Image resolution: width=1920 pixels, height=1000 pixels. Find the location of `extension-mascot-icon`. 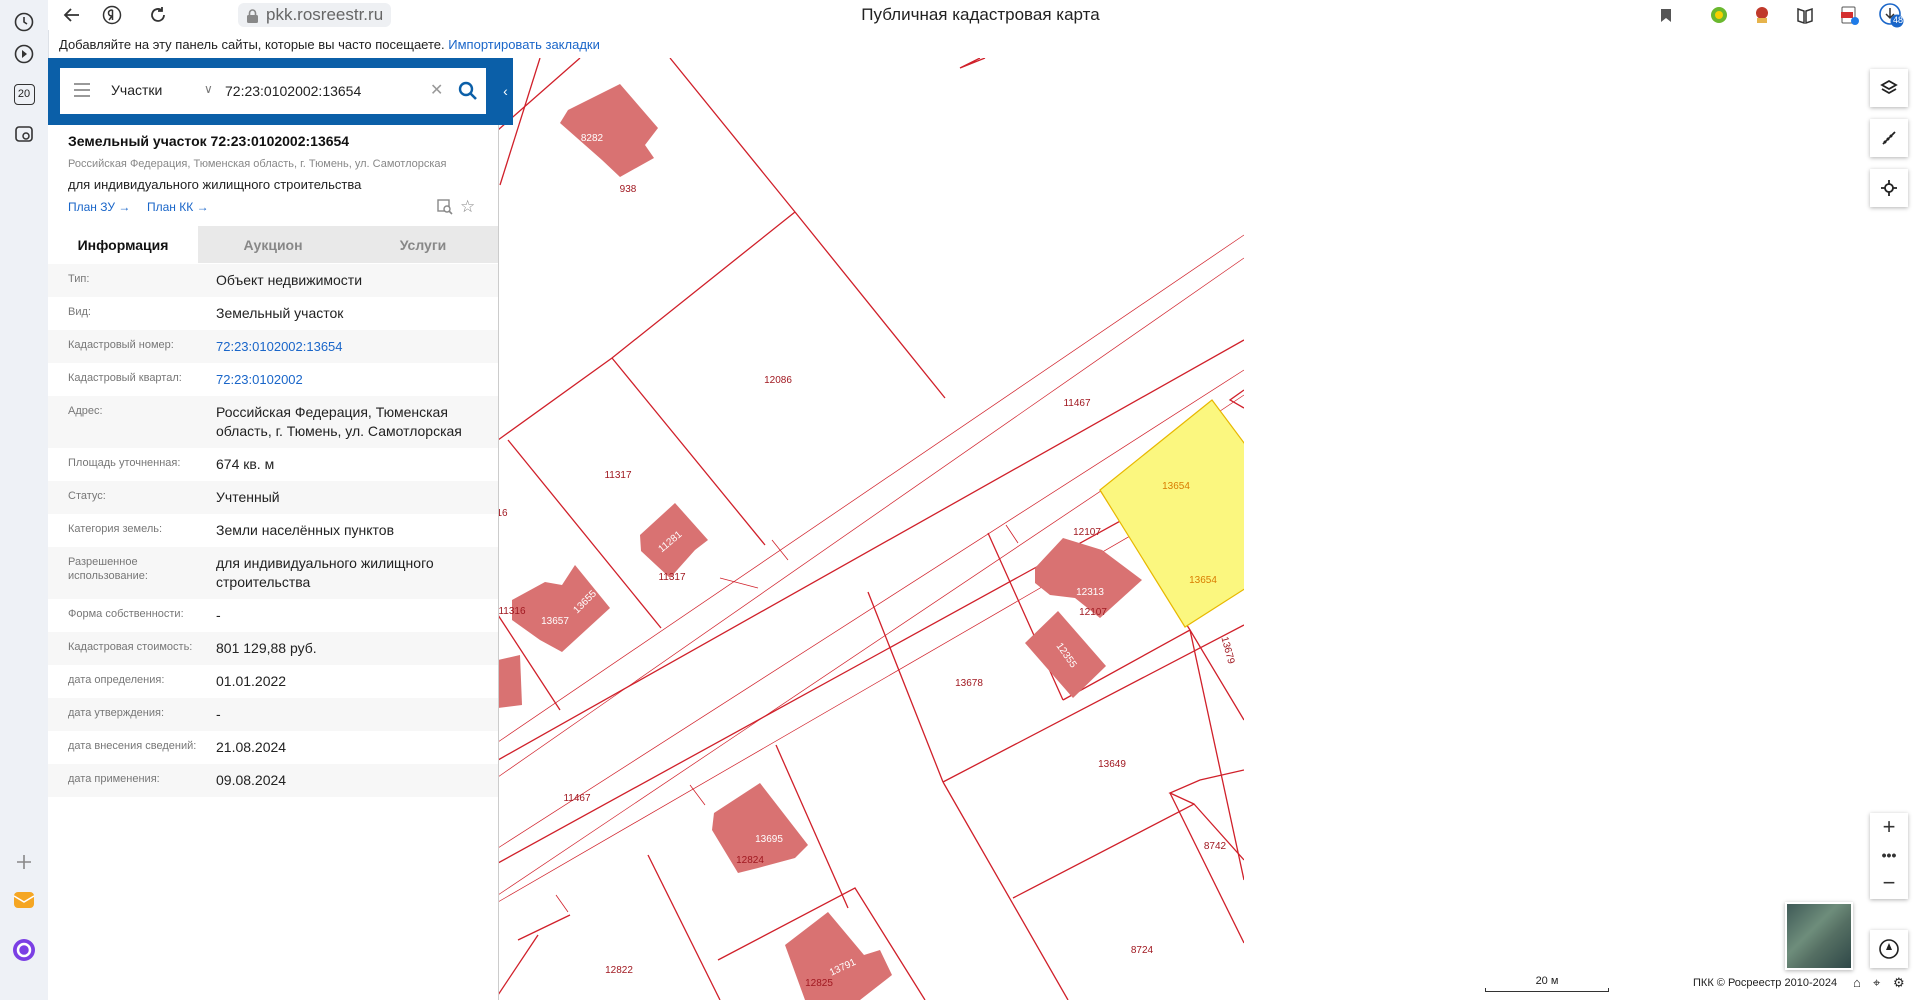

extension-mascot-icon is located at coordinates (1762, 15).